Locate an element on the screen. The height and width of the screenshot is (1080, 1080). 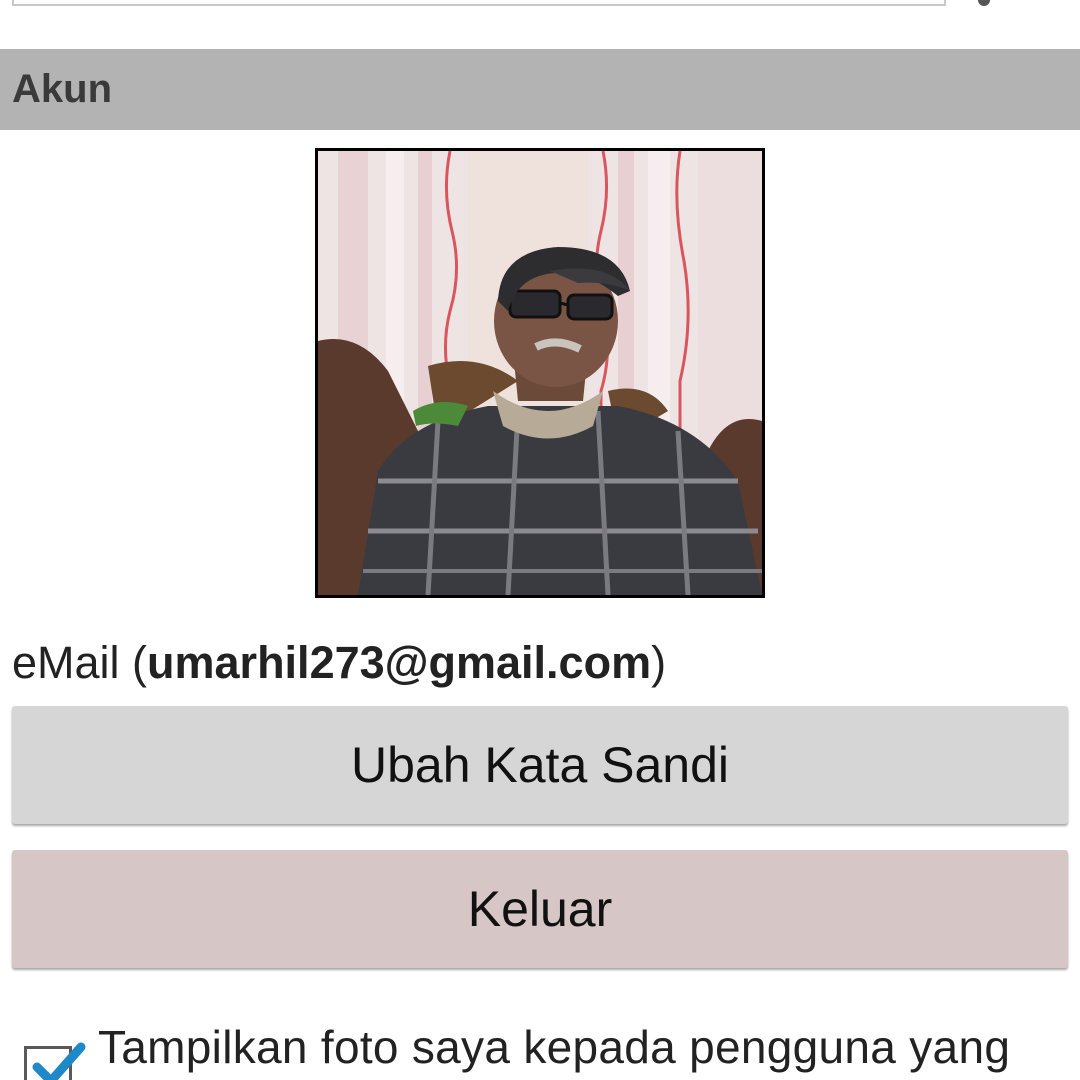
checkmark-icon is located at coordinates (59, 1061).